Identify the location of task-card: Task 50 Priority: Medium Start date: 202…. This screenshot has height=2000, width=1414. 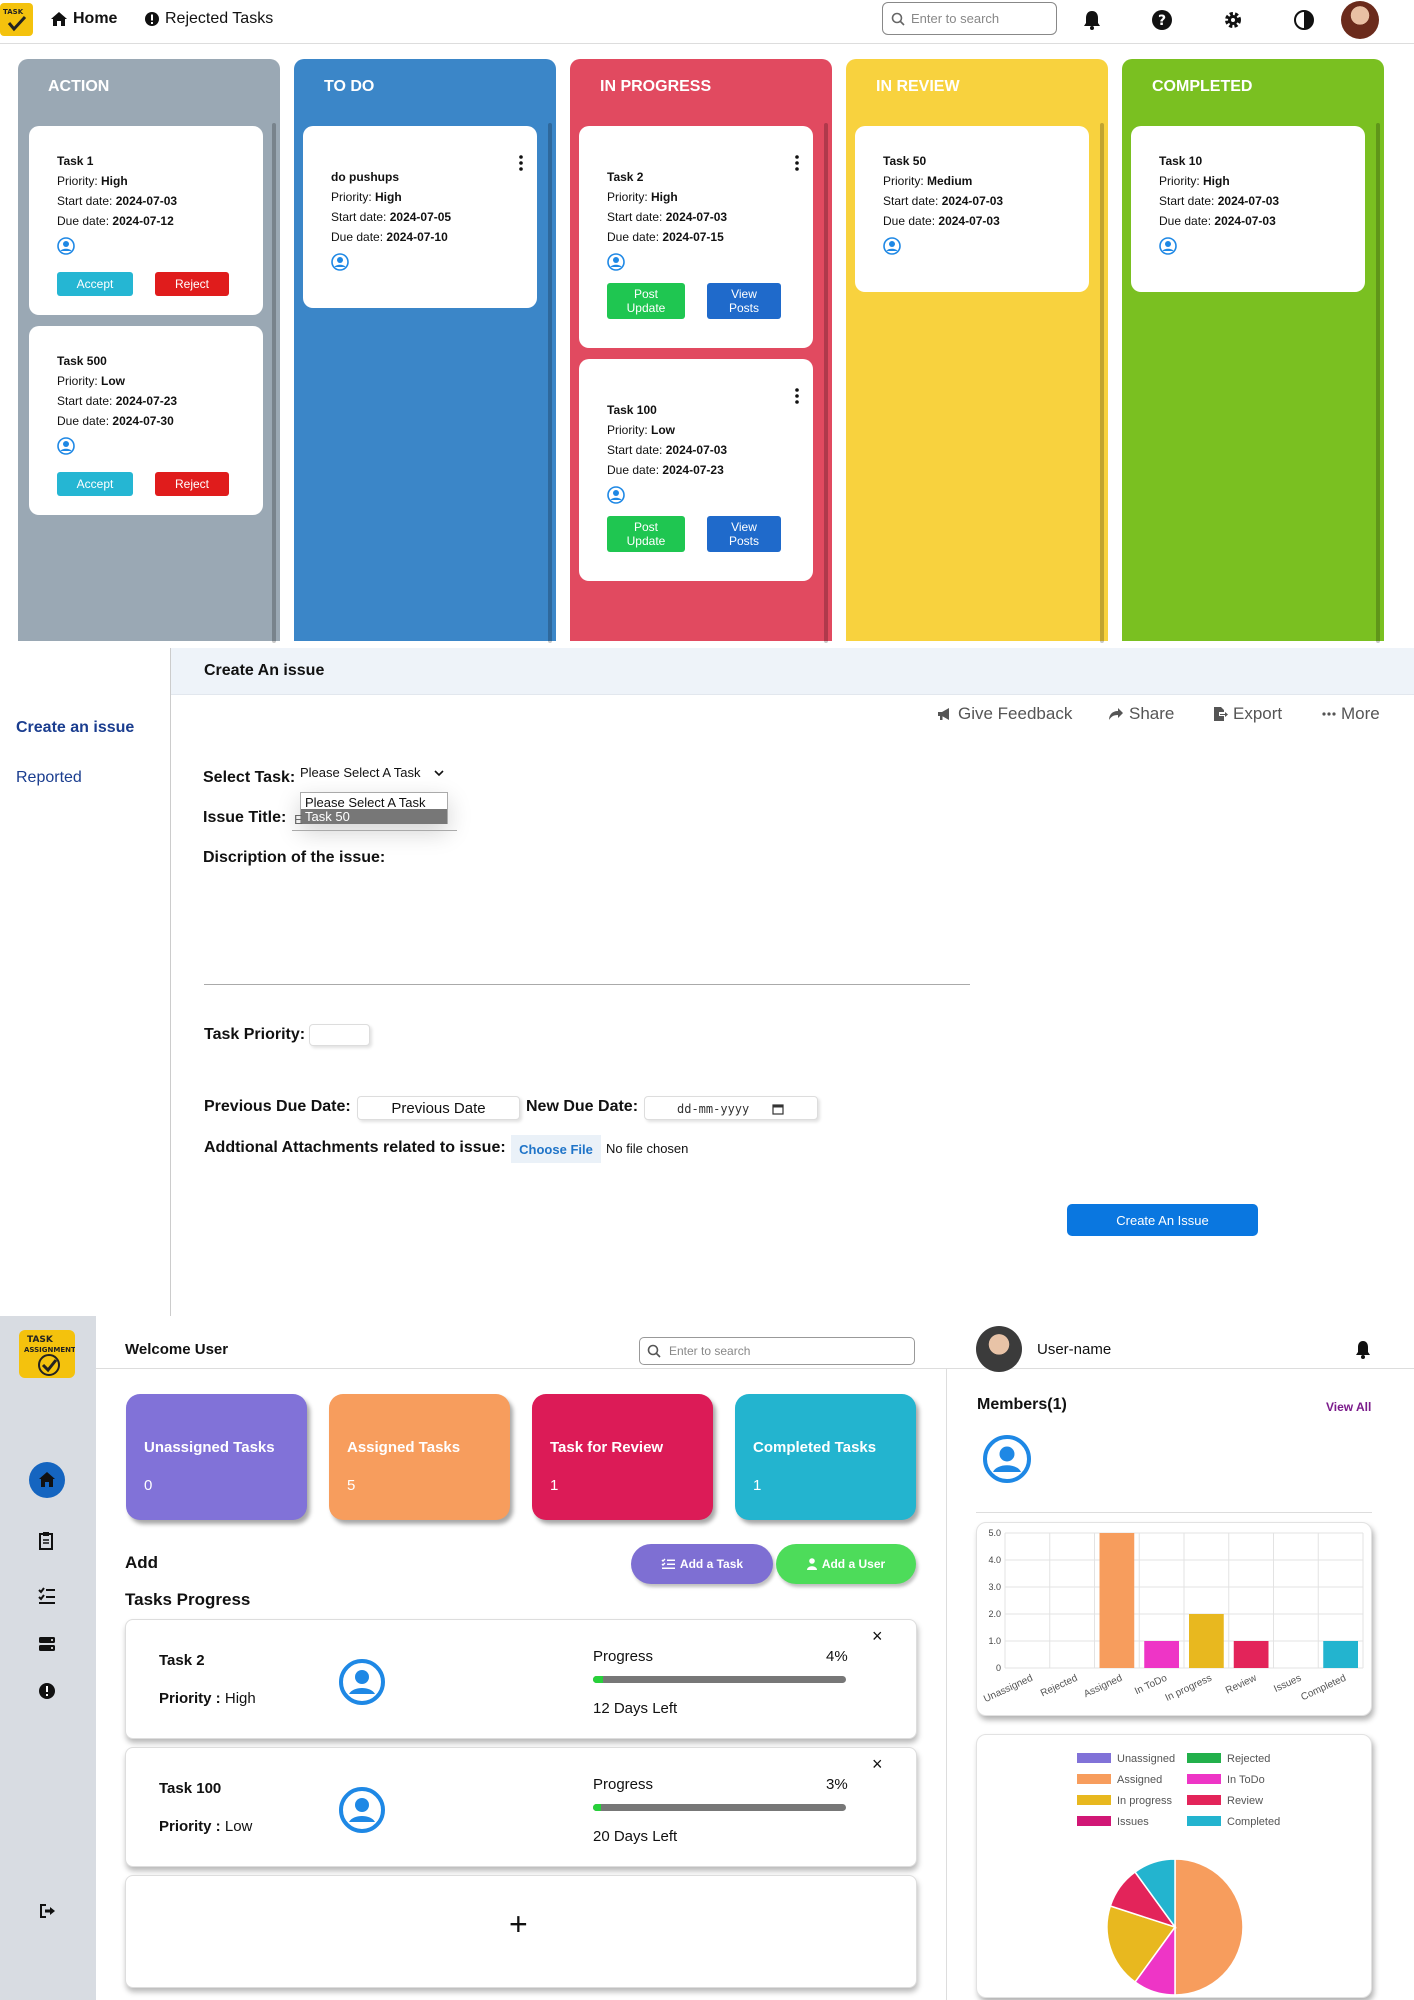
(972, 209).